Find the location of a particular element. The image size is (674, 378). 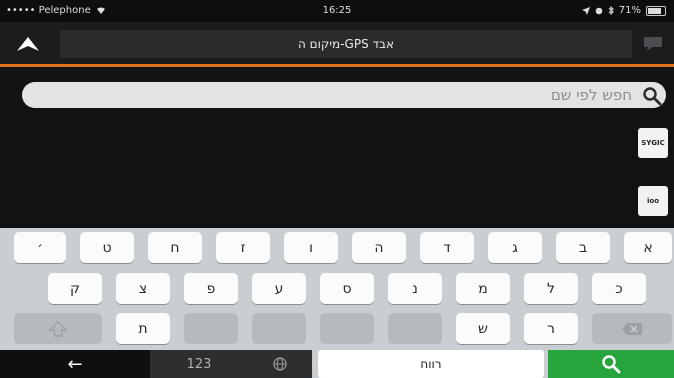

language-key is located at coordinates (280, 364).